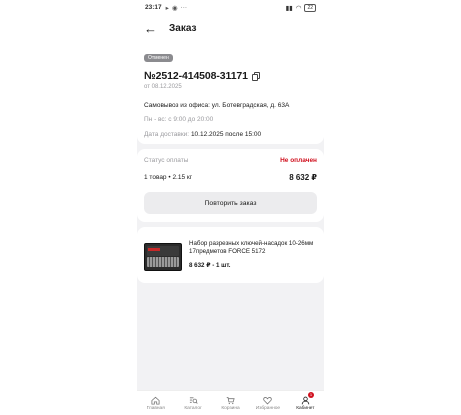 This screenshot has width=461, height=415. I want to click on tab-account: 1 Кабинет, so click(305, 403).